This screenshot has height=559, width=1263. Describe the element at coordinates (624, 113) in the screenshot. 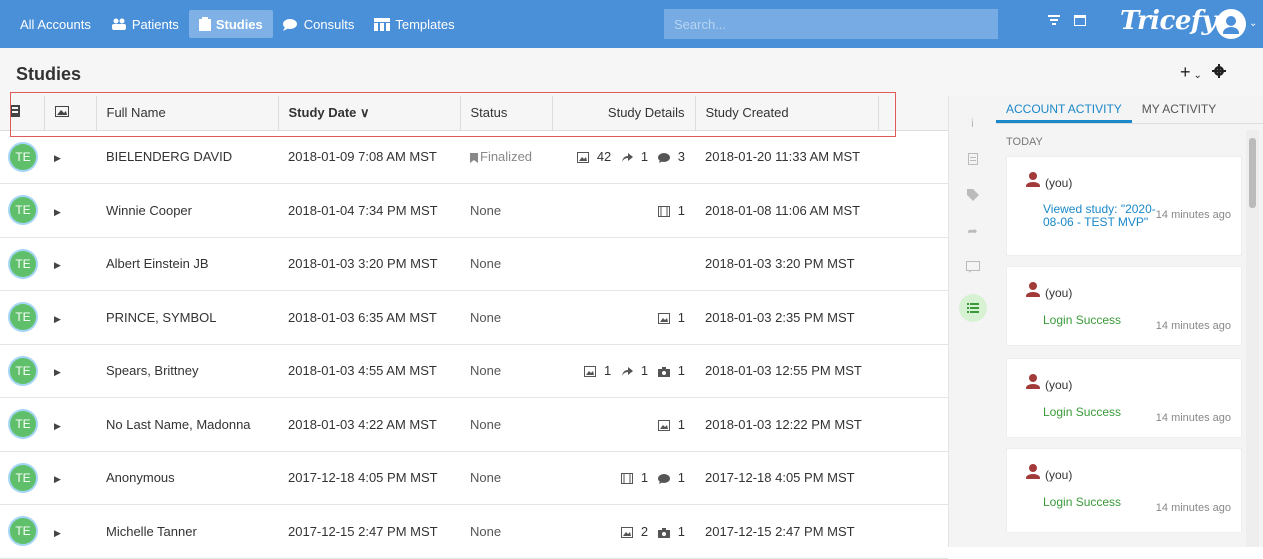

I see `column-study-details: Study Details` at that location.